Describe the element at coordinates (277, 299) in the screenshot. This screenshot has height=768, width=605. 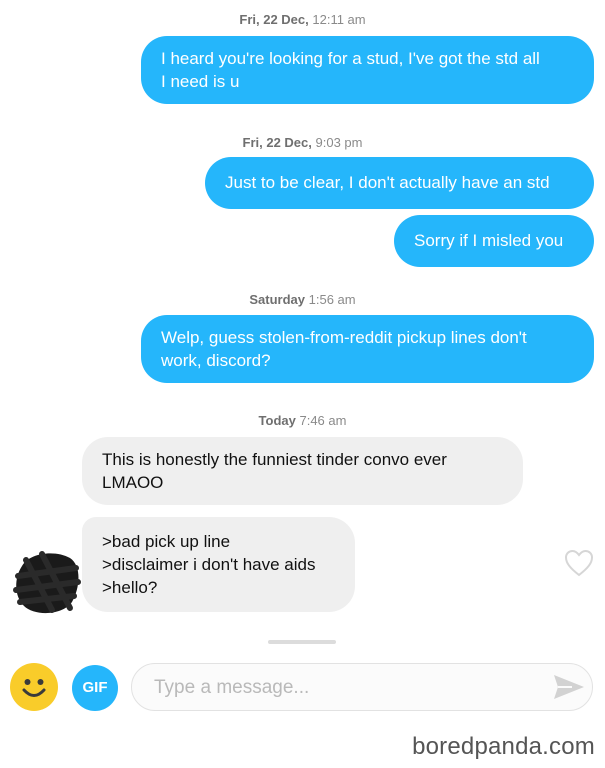
I see `timestamp-day: Saturday` at that location.